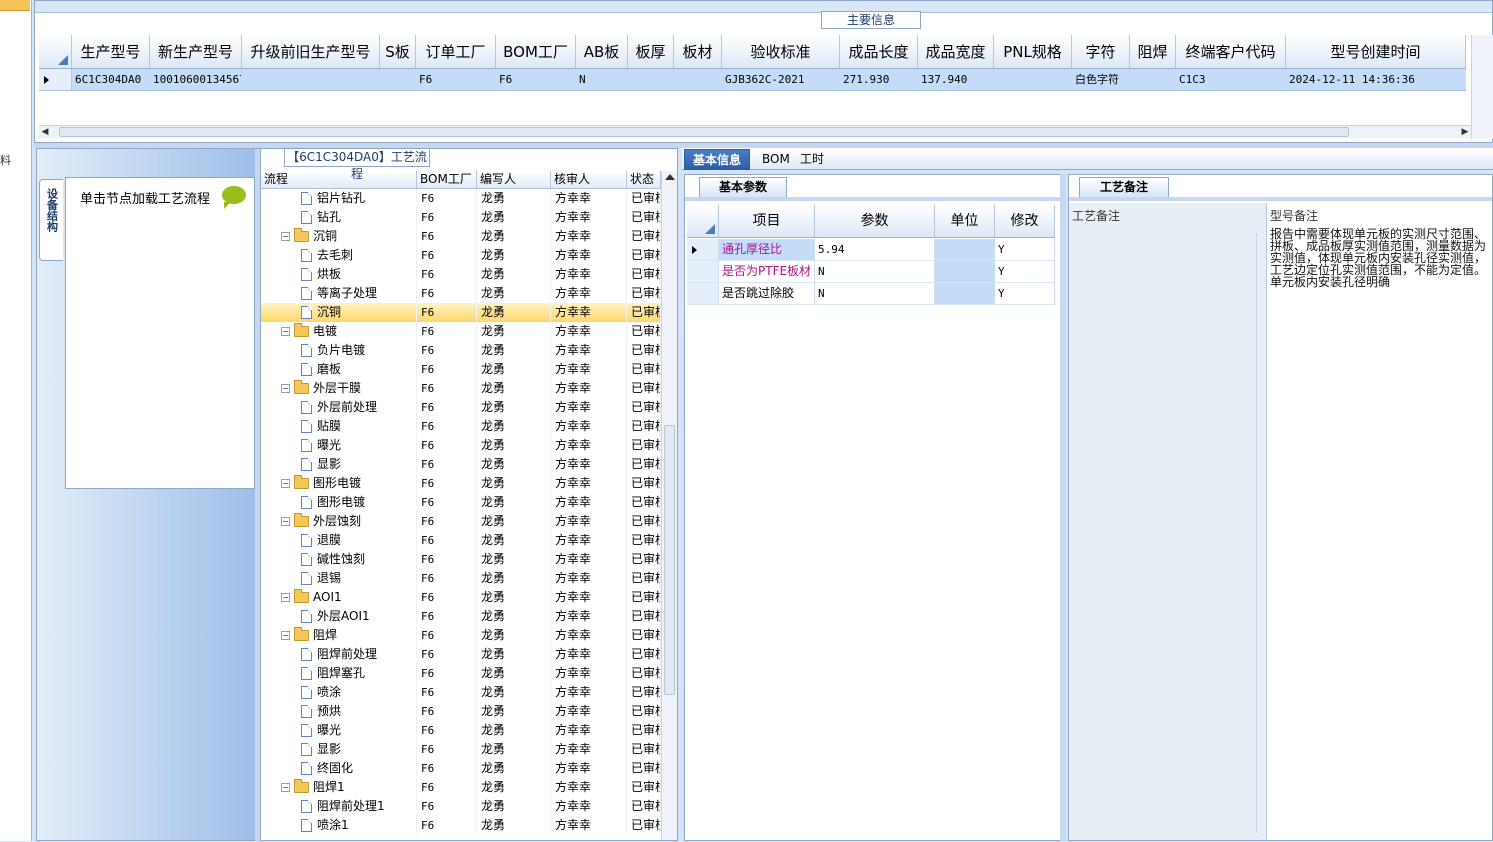  What do you see at coordinates (339, 179) in the screenshot?
I see `tree-column-header: 流程` at bounding box center [339, 179].